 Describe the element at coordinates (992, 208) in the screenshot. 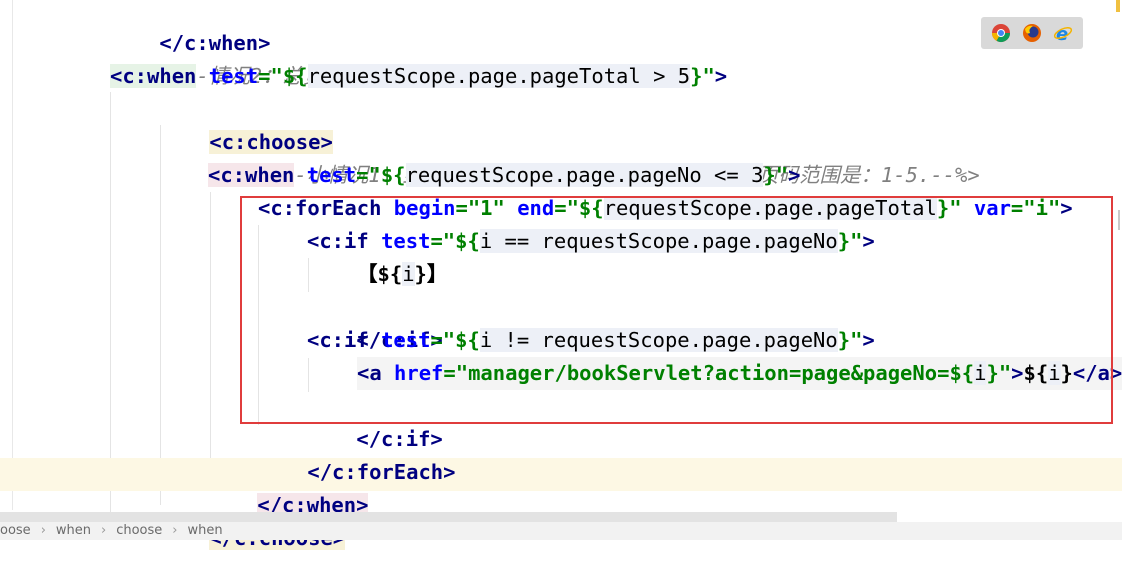

I see `attr-name: var` at that location.